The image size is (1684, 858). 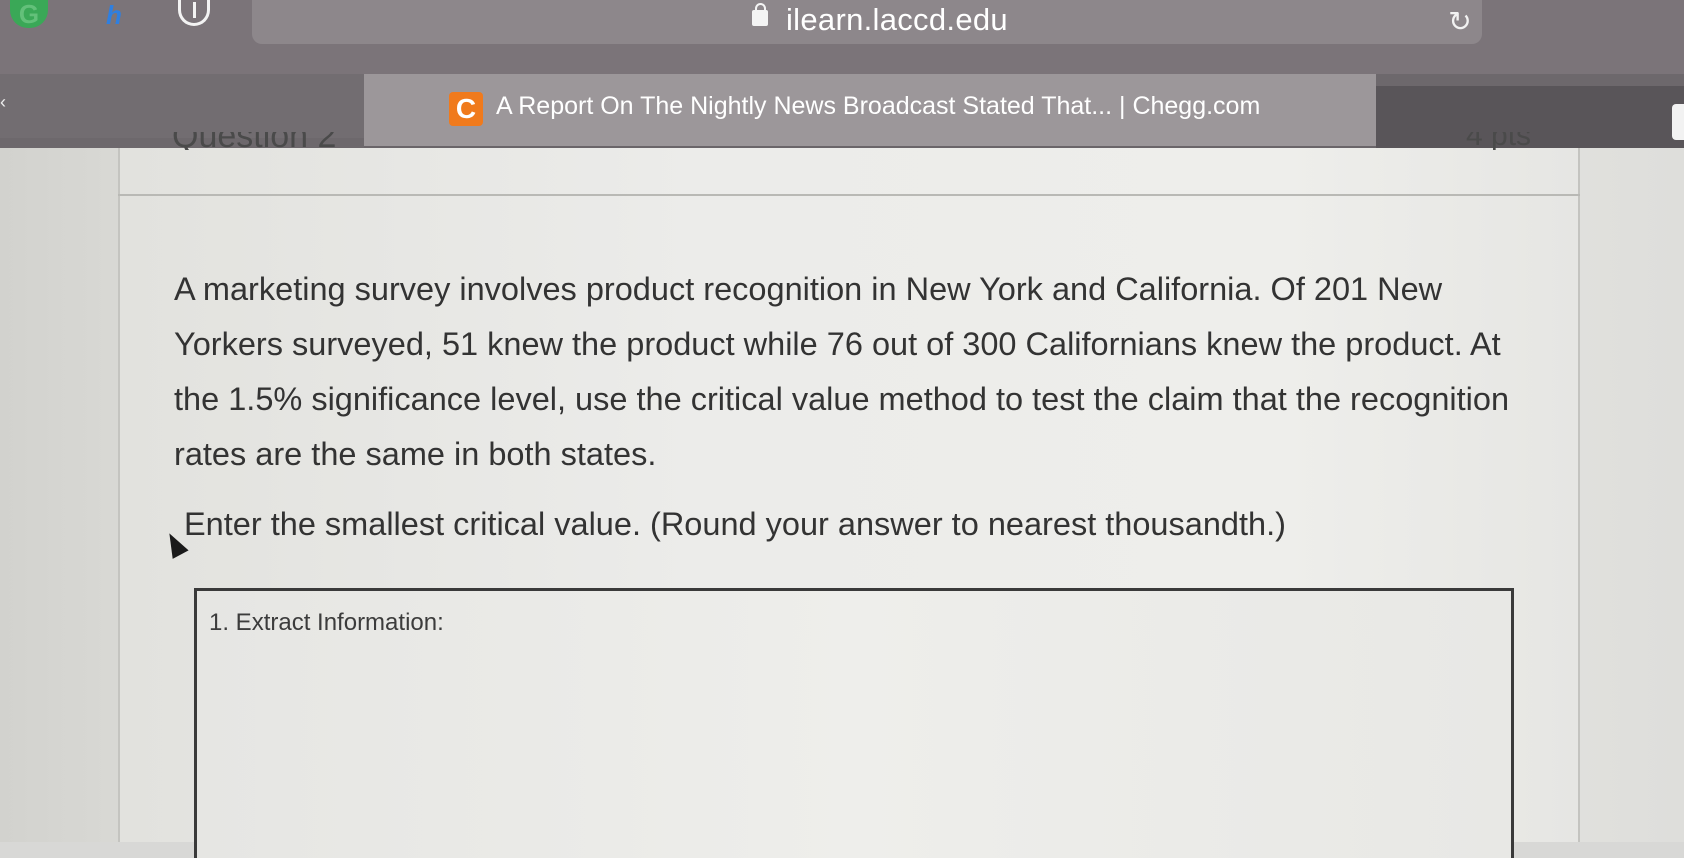 I want to click on browser-toolbar: G h ilearn.laccd.edu ↻, so click(x=842, y=37).